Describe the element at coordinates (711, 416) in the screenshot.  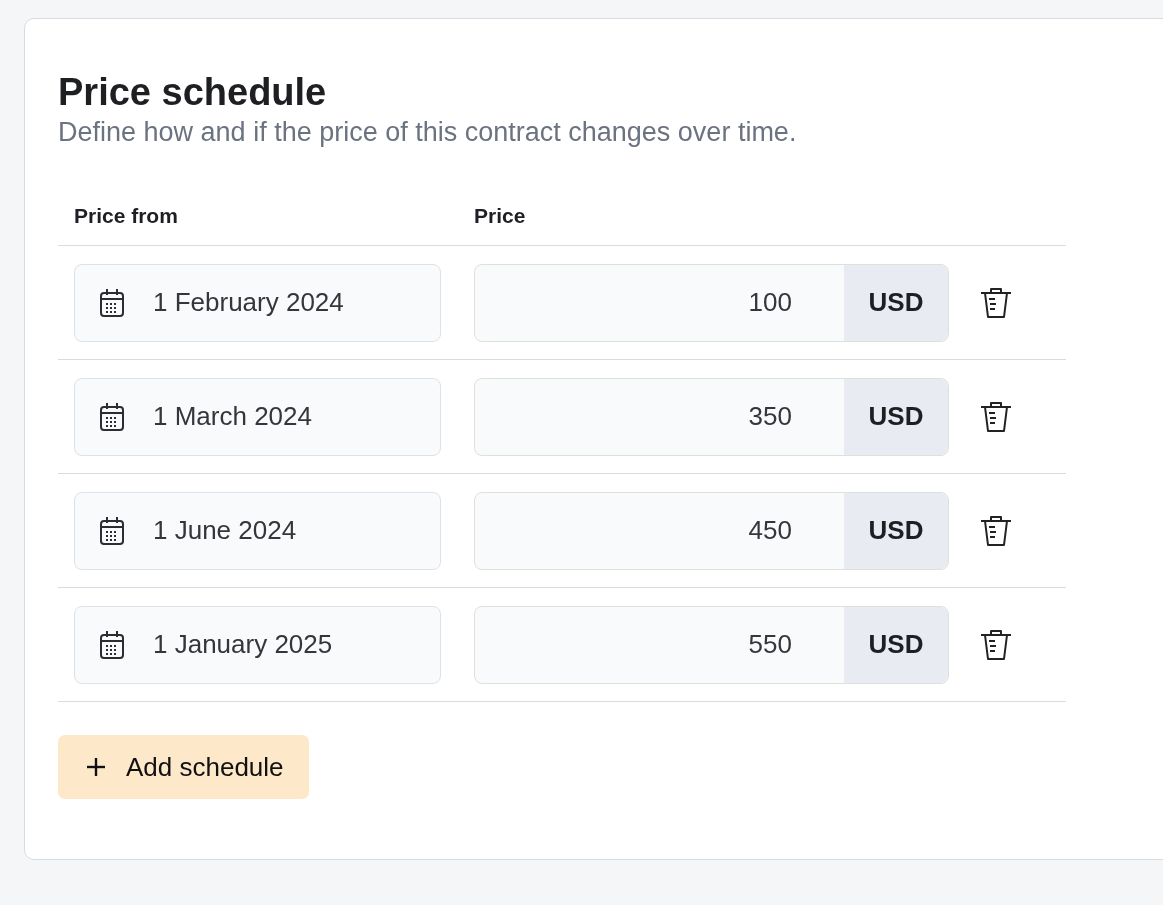
I see `price-field: 350 USD` at that location.